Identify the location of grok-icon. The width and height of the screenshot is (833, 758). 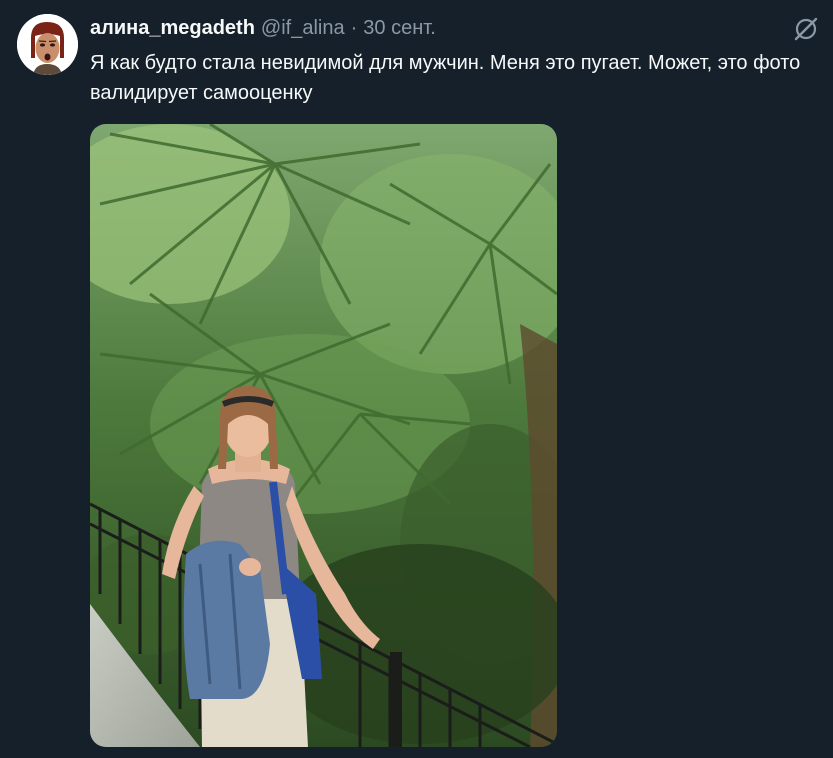
(806, 29).